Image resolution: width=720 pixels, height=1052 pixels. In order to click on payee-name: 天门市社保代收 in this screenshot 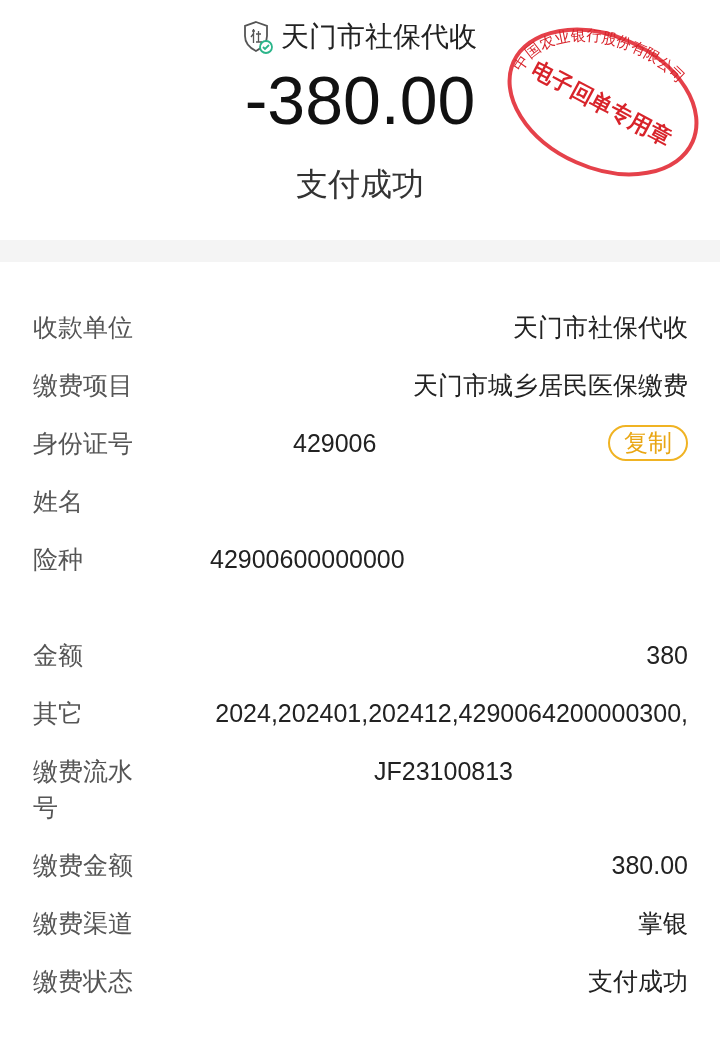, I will do `click(379, 37)`.